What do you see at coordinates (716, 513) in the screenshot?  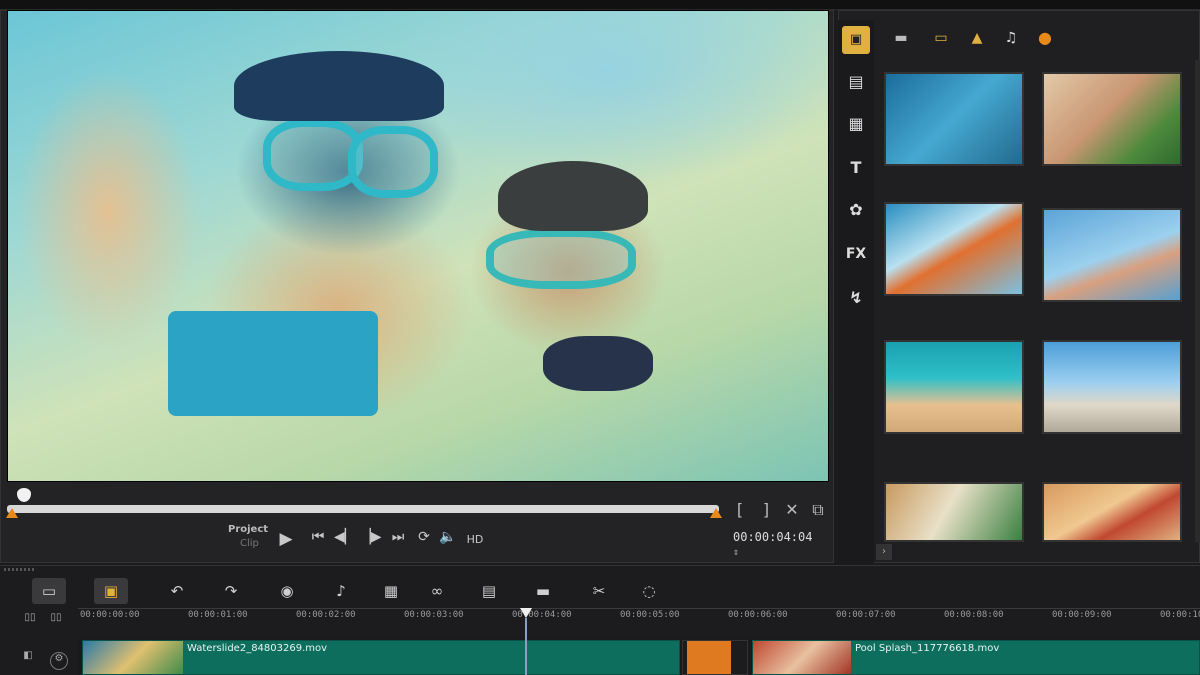 I see `trim-end-handle` at bounding box center [716, 513].